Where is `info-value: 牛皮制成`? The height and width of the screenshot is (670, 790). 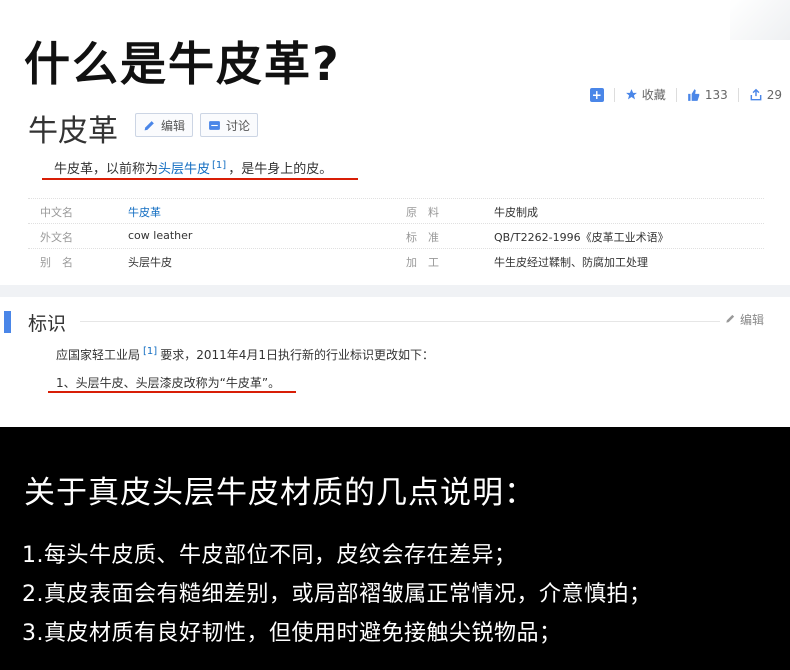
info-value: 牛皮制成 is located at coordinates (516, 212).